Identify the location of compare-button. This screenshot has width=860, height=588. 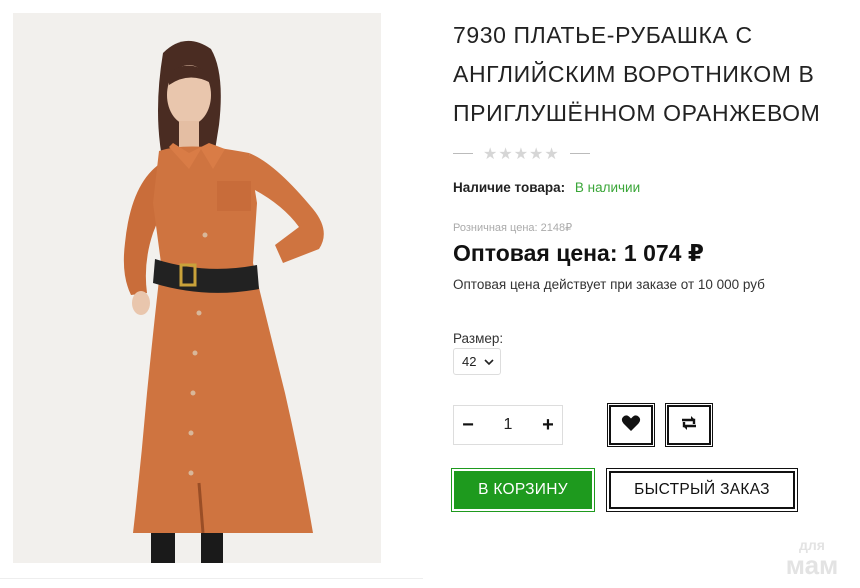
(689, 425).